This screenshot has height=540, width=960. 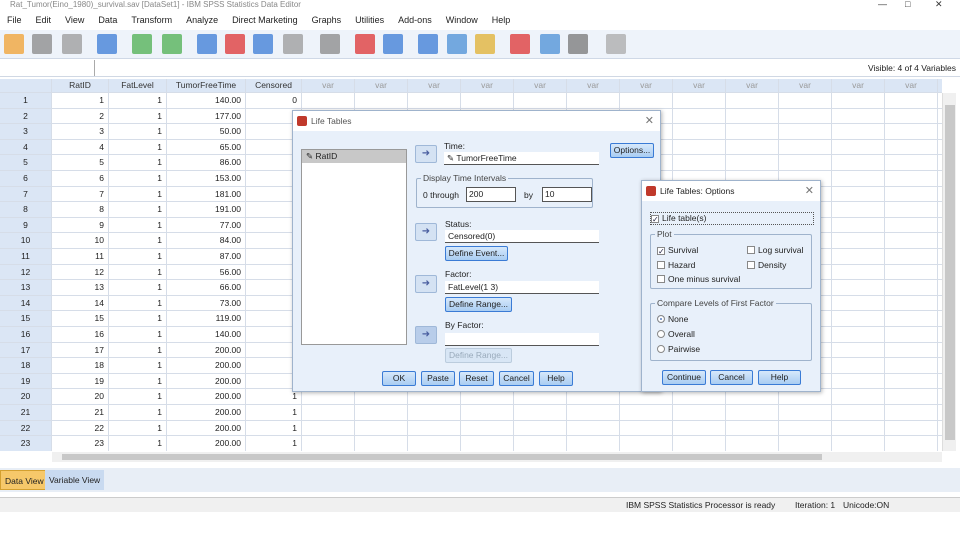 I want to click on use-sets-icon, so click(x=550, y=44).